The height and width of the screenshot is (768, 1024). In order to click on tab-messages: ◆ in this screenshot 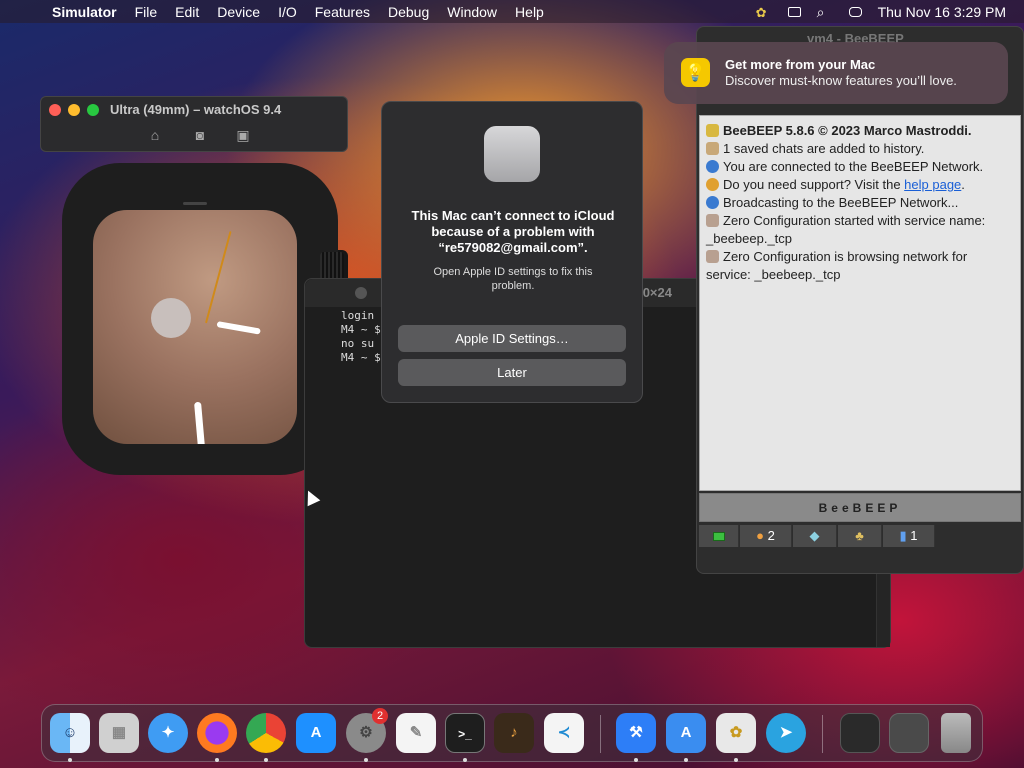, I will do `click(815, 536)`.